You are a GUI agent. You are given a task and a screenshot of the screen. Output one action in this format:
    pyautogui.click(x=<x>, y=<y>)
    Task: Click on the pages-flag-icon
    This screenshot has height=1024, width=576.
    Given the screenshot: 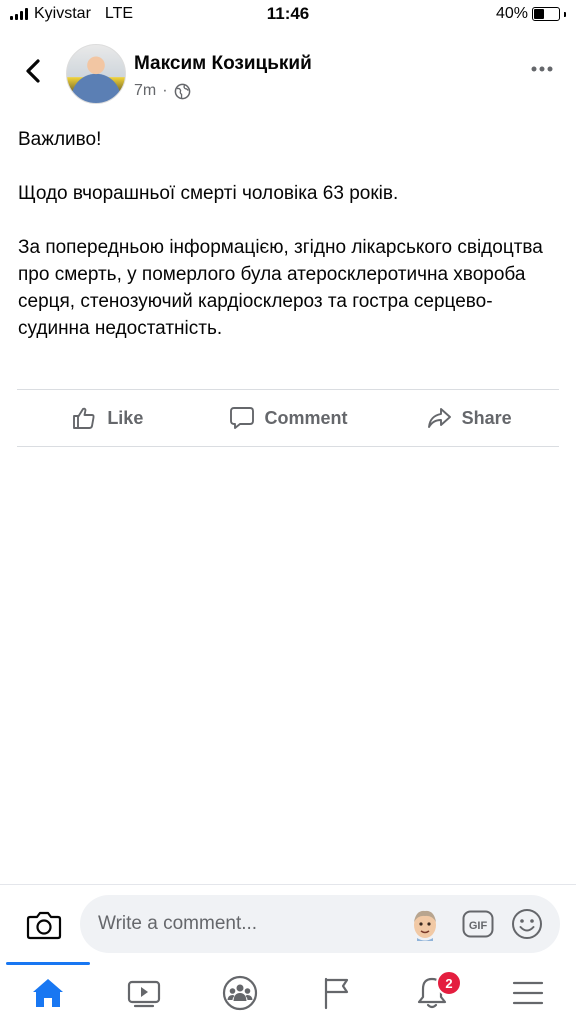 What is the action you would take?
    pyautogui.click(x=336, y=993)
    